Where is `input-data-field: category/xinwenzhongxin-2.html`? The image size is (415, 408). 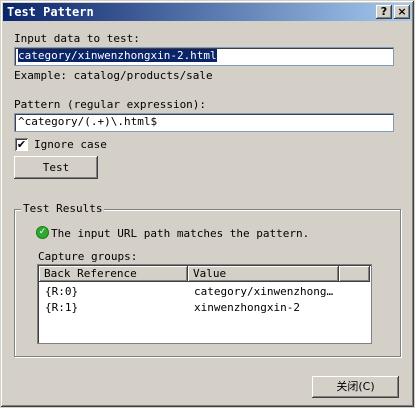
input-data-field: category/xinwenzhongxin-2.html is located at coordinates (204, 56).